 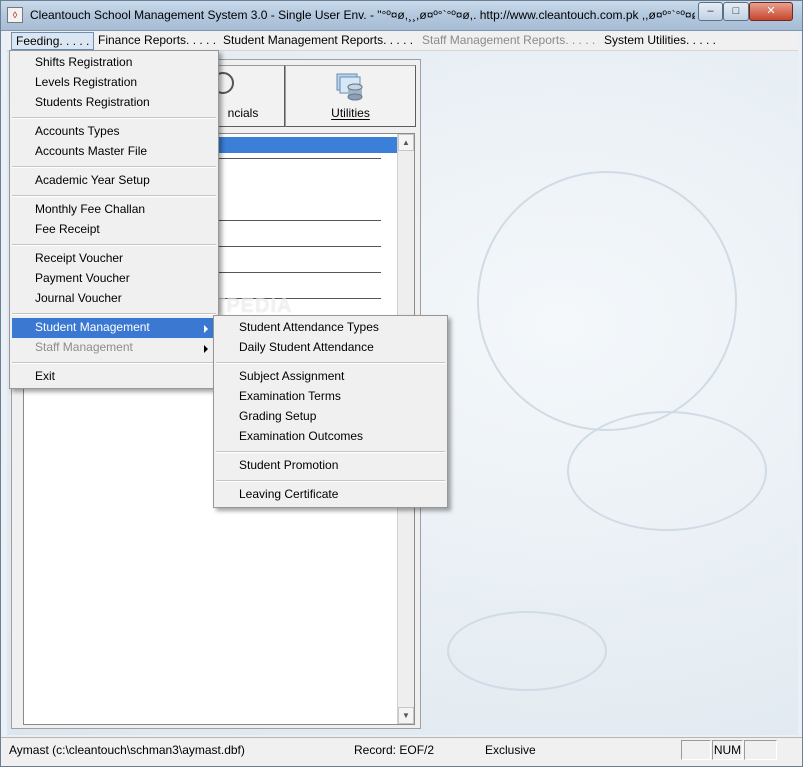 What do you see at coordinates (727, 750) in the screenshot?
I see `status-num-indicator: NUM` at bounding box center [727, 750].